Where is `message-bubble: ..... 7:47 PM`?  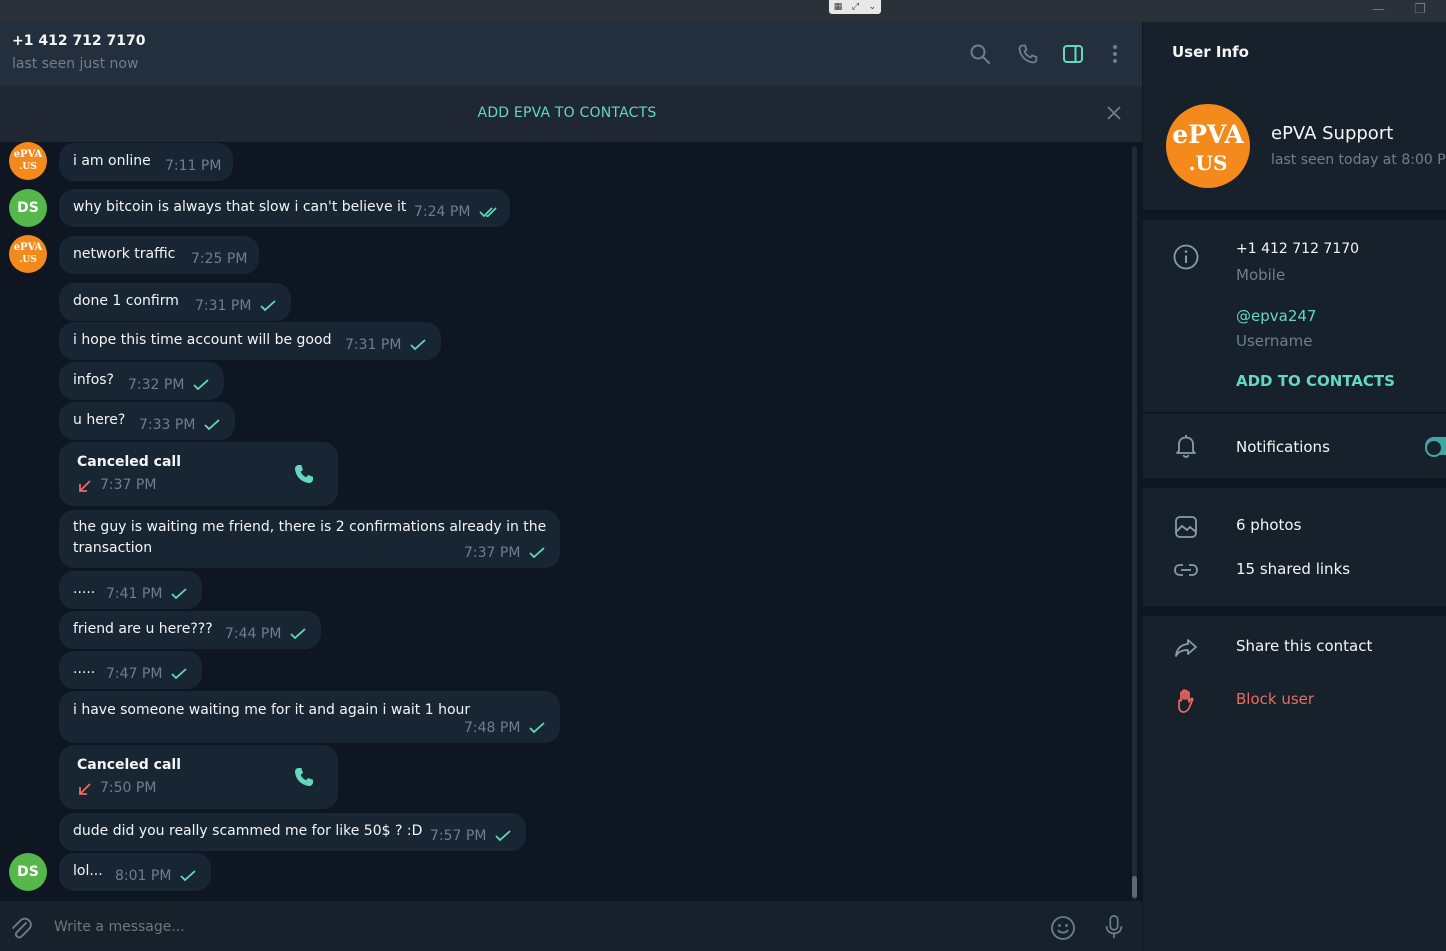
message-bubble: ..... 7:47 PM is located at coordinates (130, 670).